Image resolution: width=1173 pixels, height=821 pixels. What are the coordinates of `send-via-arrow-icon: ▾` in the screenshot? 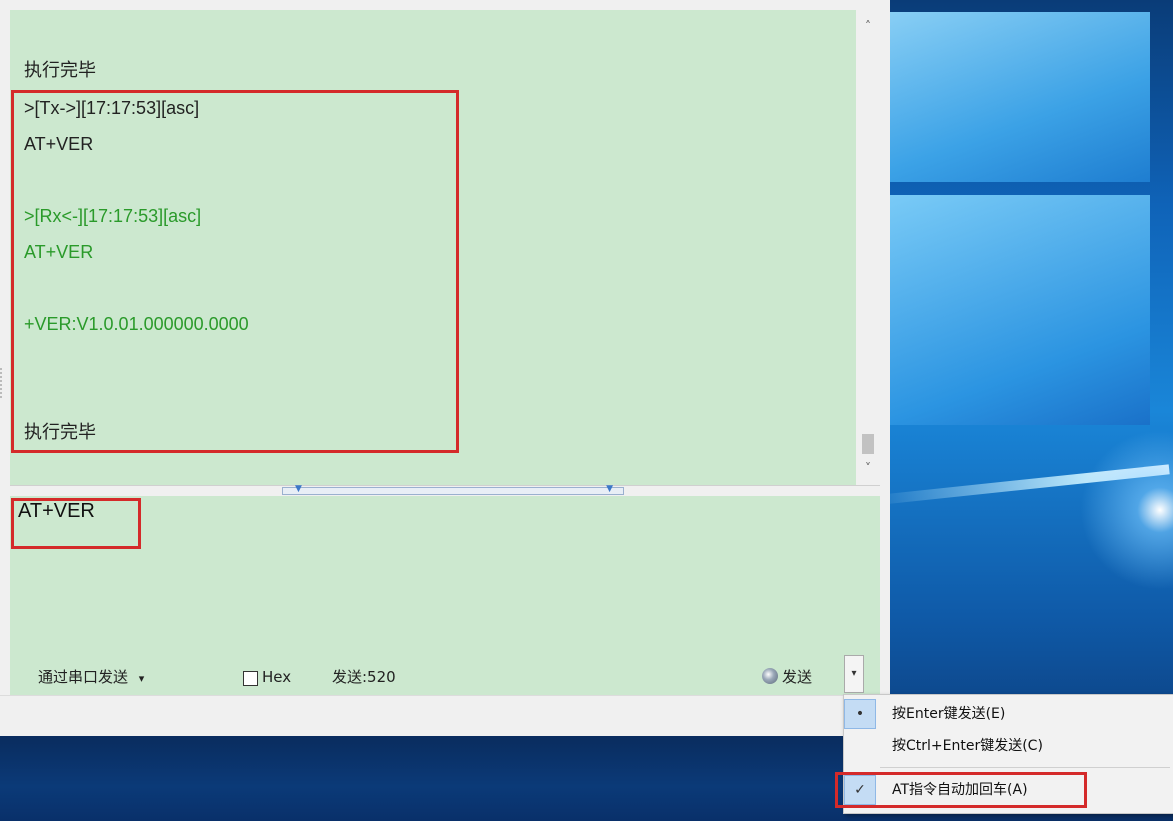 It's located at (141, 678).